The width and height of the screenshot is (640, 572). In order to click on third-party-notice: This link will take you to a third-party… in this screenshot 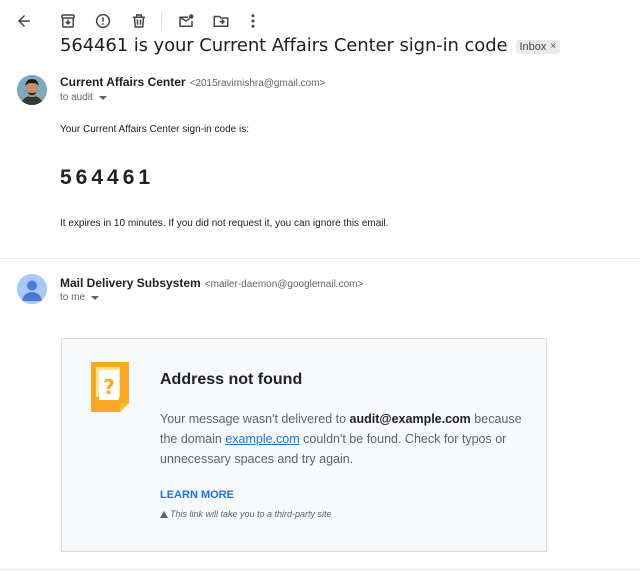, I will do `click(246, 514)`.